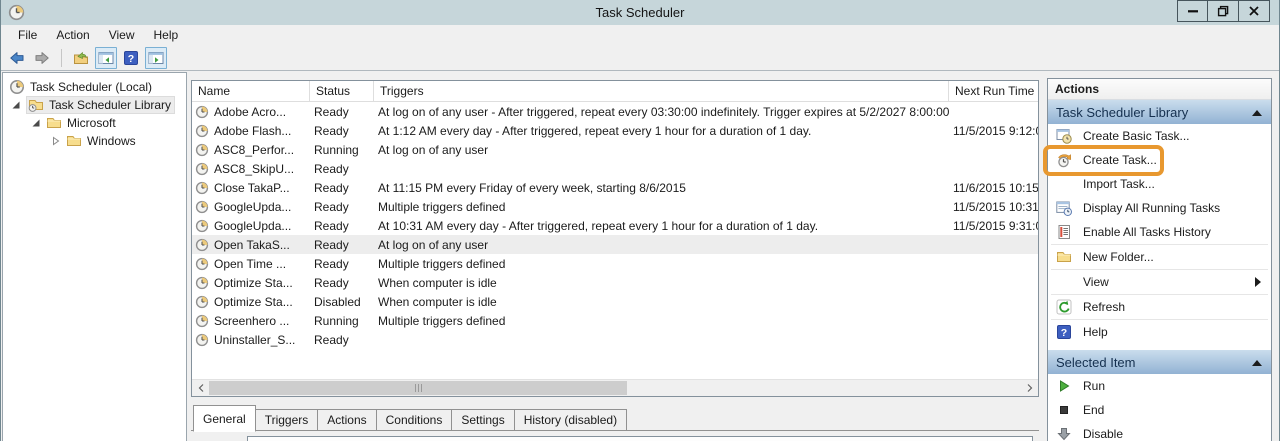 Image resolution: width=1280 pixels, height=441 pixels. I want to click on menu-action: Action, so click(73, 35).